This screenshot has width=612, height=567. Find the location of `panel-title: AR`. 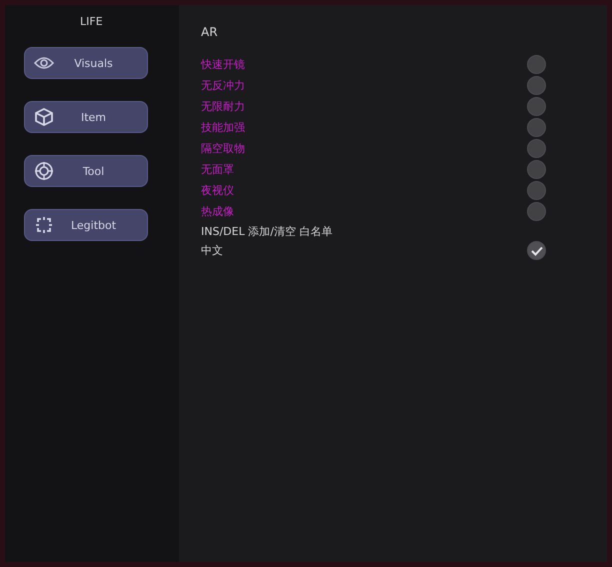

panel-title: AR is located at coordinates (210, 32).